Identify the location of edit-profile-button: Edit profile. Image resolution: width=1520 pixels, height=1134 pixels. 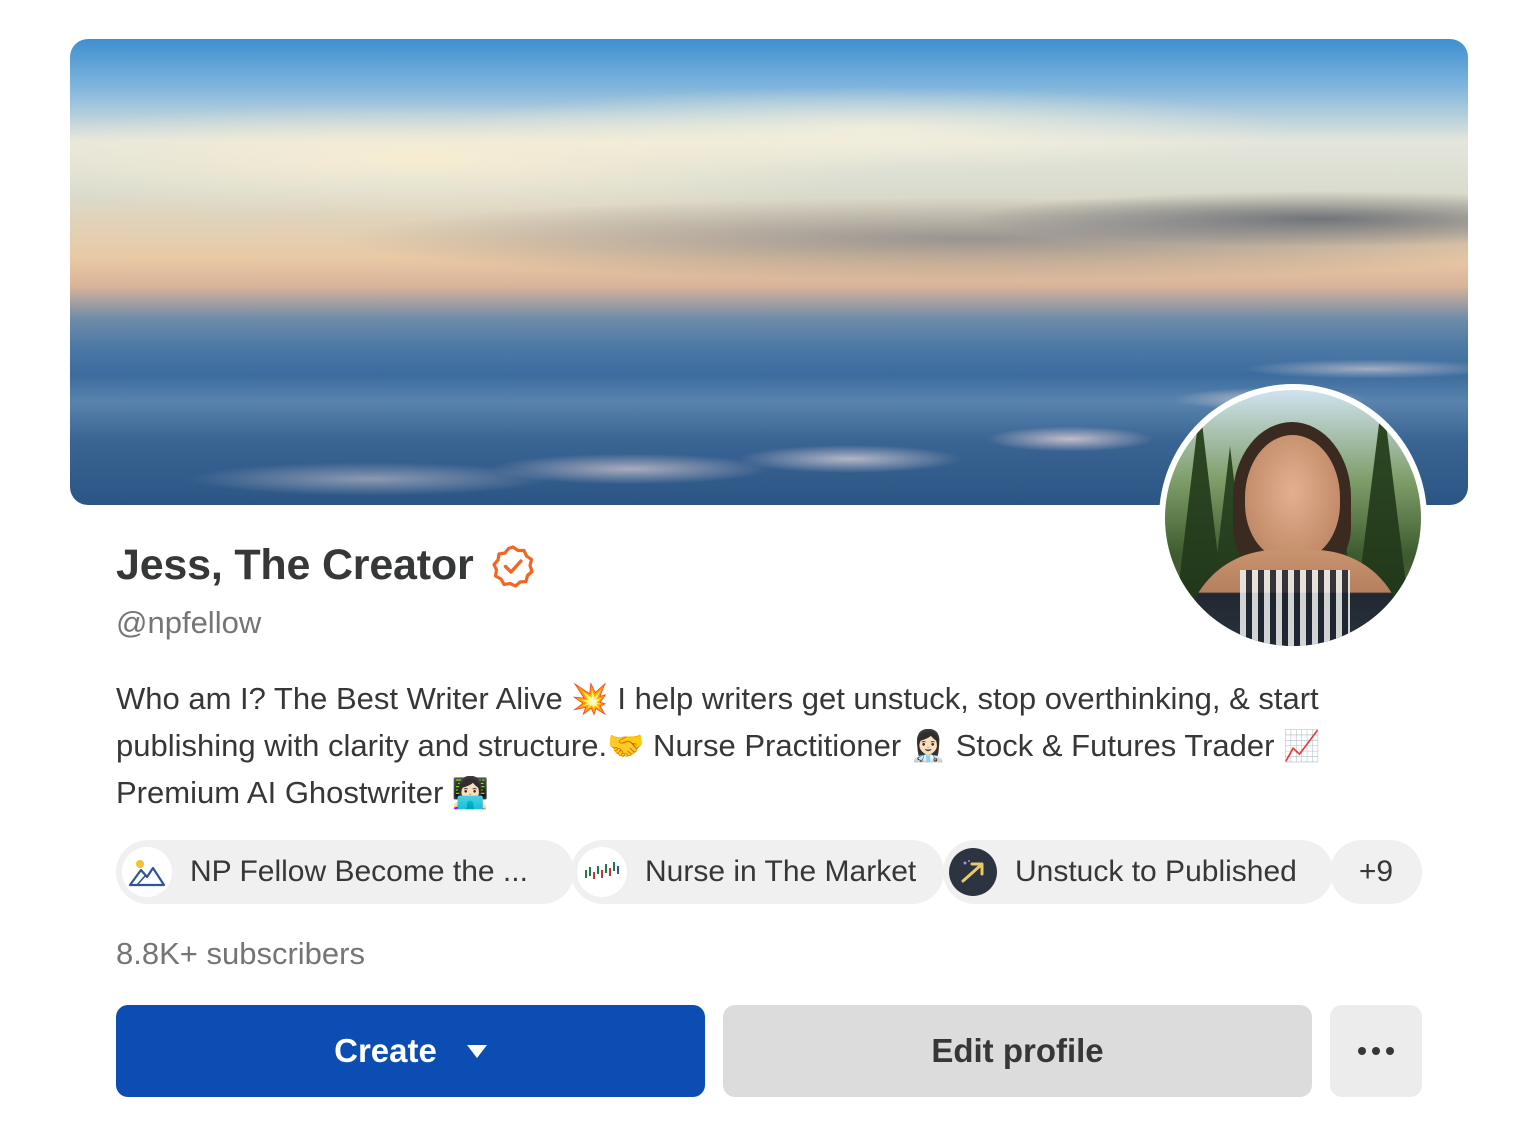
(1017, 1051).